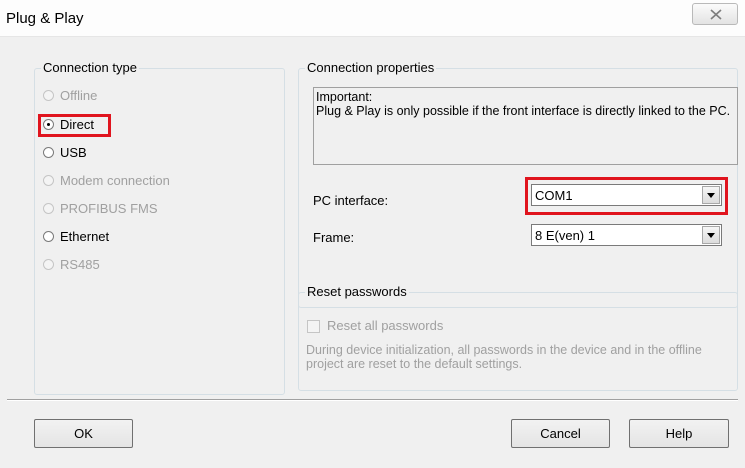 Image resolution: width=745 pixels, height=468 pixels. What do you see at coordinates (48, 265) in the screenshot?
I see `radio-rs485-circle` at bounding box center [48, 265].